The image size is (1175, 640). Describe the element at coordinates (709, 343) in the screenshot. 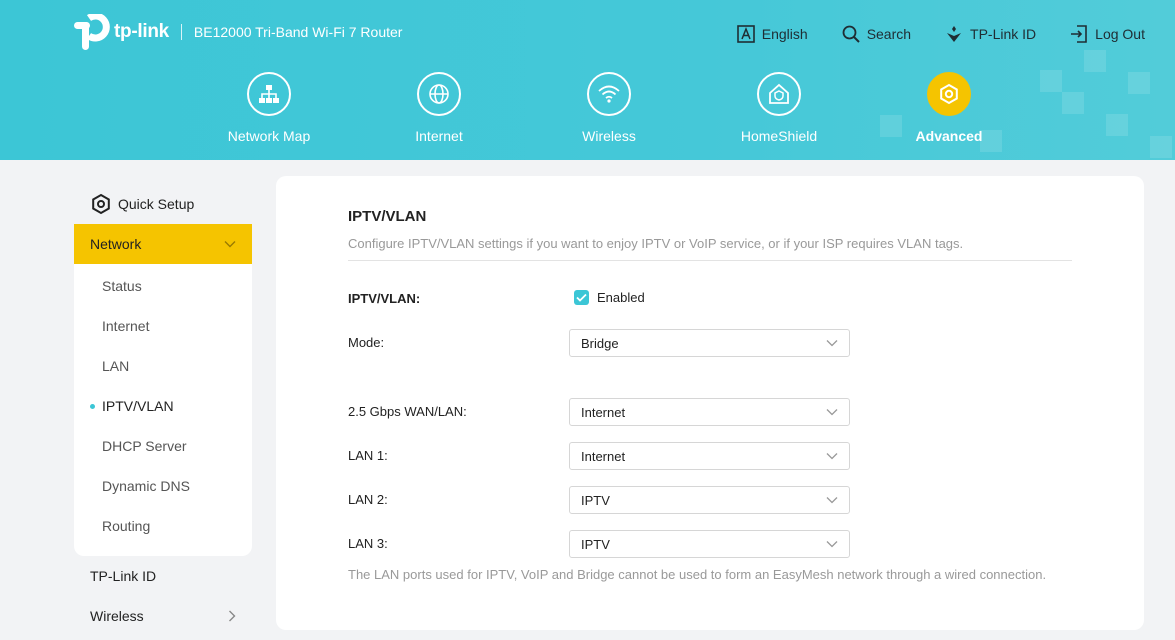

I see `mode-select: Bridge` at that location.